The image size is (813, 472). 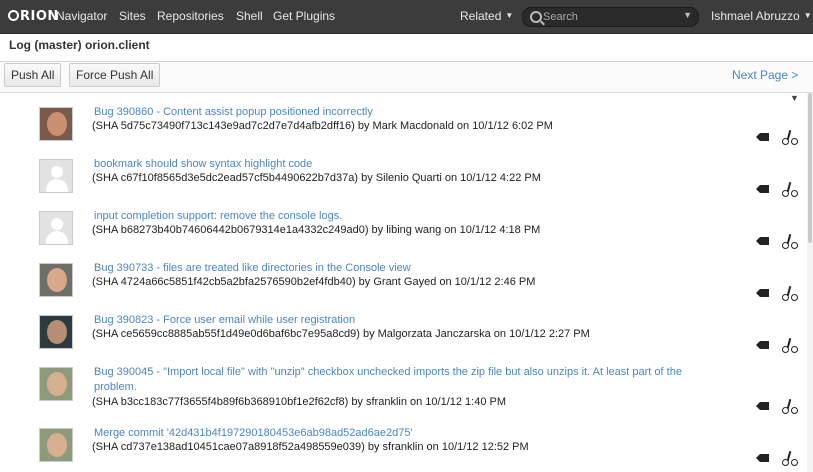 I want to click on brand-text: RION, so click(x=39, y=16).